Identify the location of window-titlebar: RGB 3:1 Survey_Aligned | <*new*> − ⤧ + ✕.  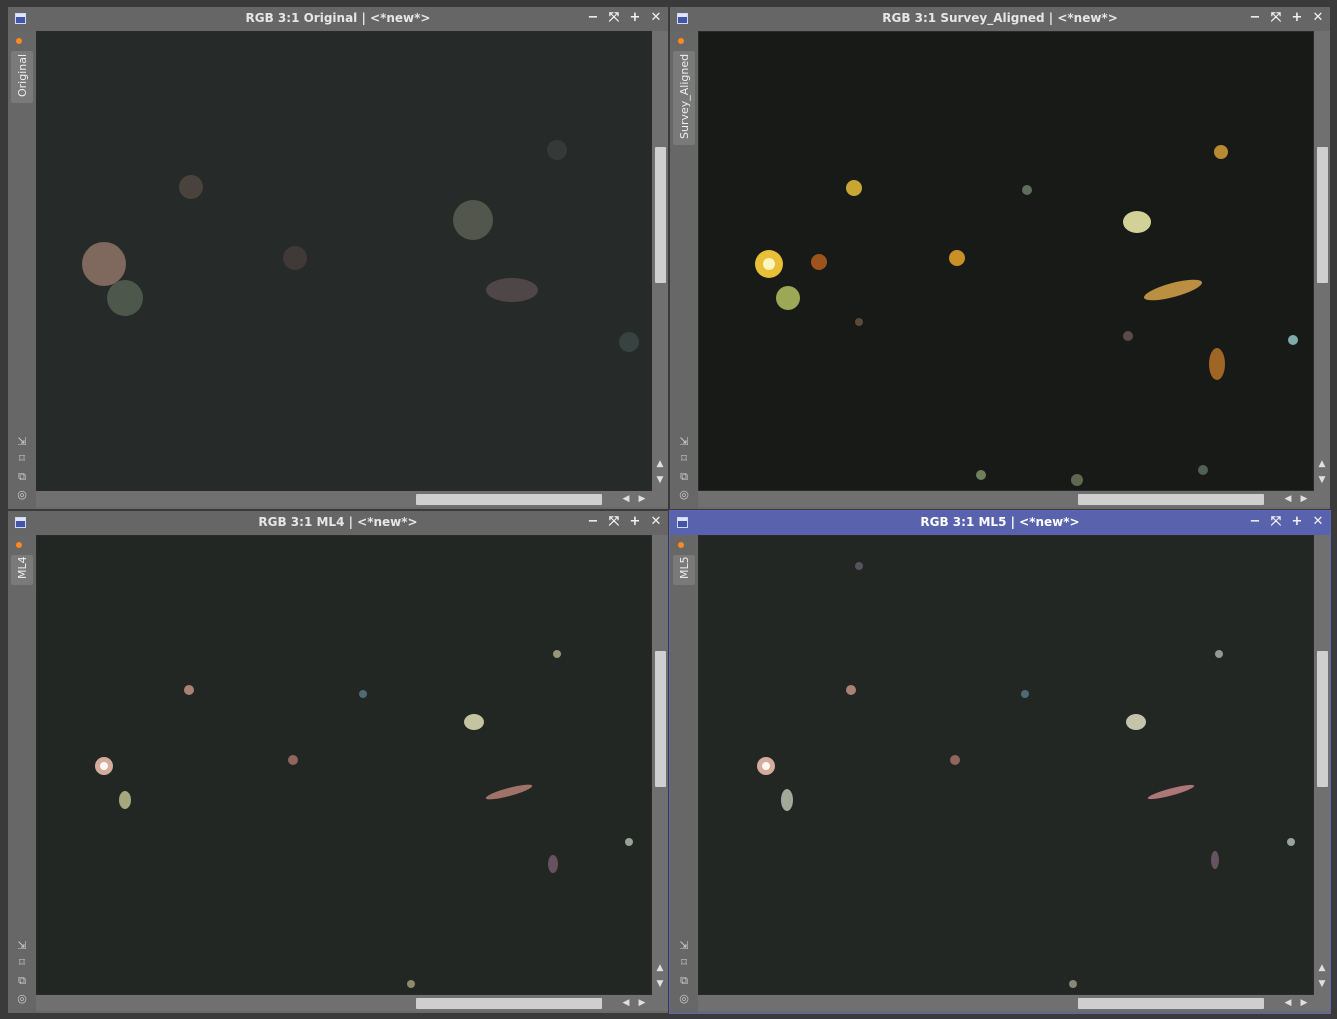
(1000, 19).